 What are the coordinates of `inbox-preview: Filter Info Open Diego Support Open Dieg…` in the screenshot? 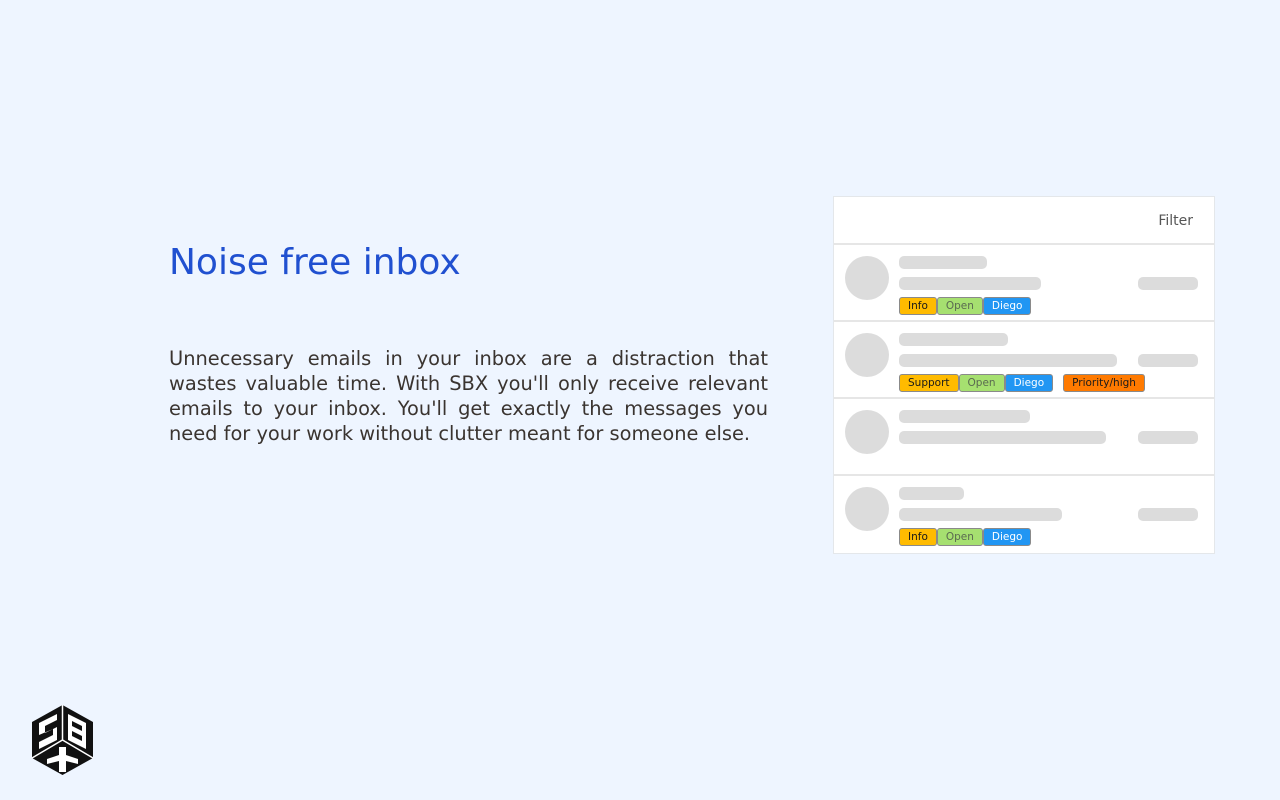 It's located at (1024, 375).